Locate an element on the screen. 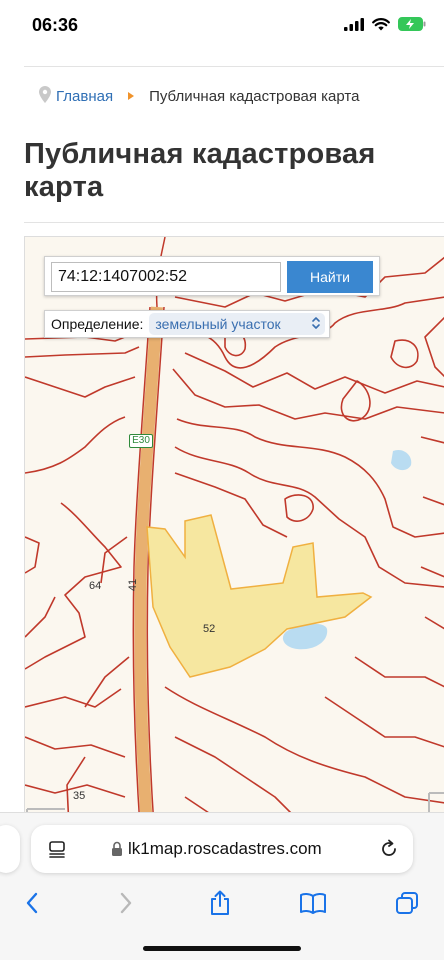  title-divider is located at coordinates (234, 222).